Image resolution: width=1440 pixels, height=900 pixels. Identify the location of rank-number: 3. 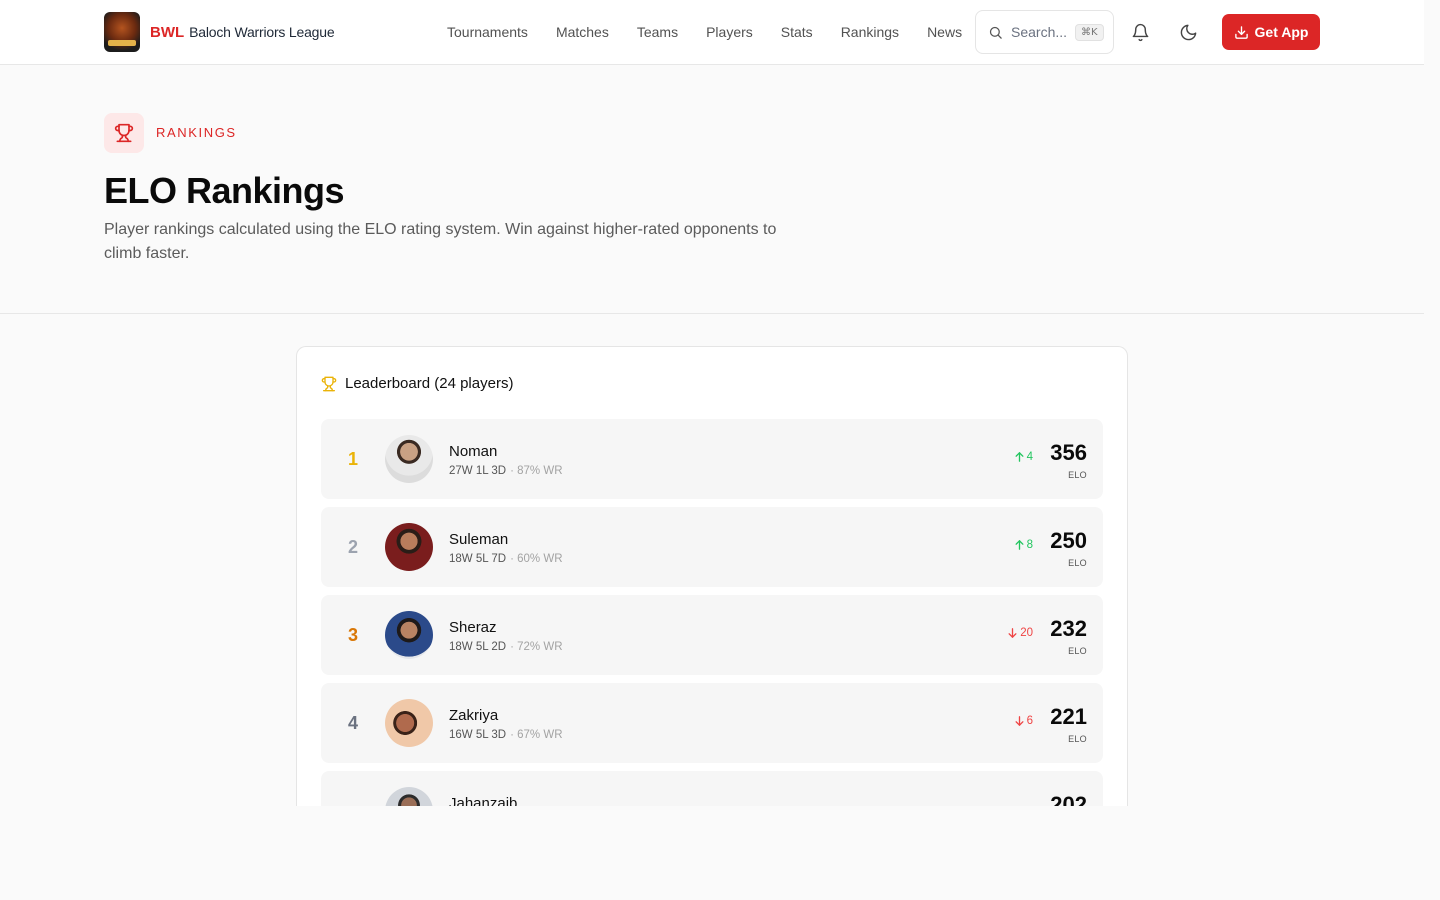
(352, 635).